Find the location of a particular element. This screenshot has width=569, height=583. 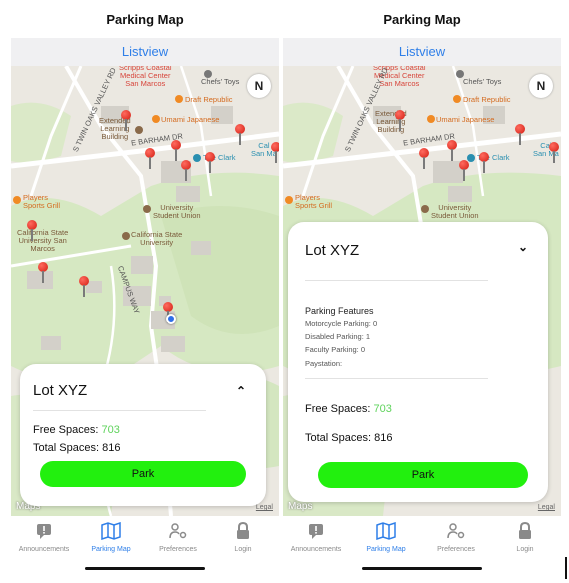

current-location-dot is located at coordinates (171, 319).